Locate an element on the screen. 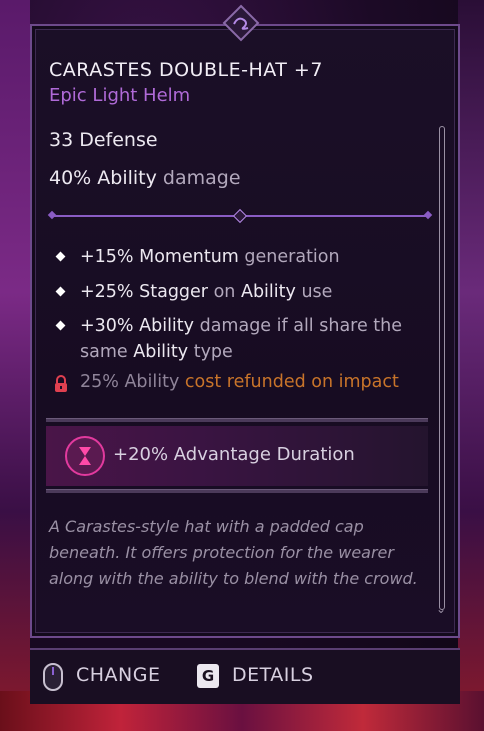 Image resolution: width=484 pixels, height=731 pixels. hourglass-icon is located at coordinates (85, 456).